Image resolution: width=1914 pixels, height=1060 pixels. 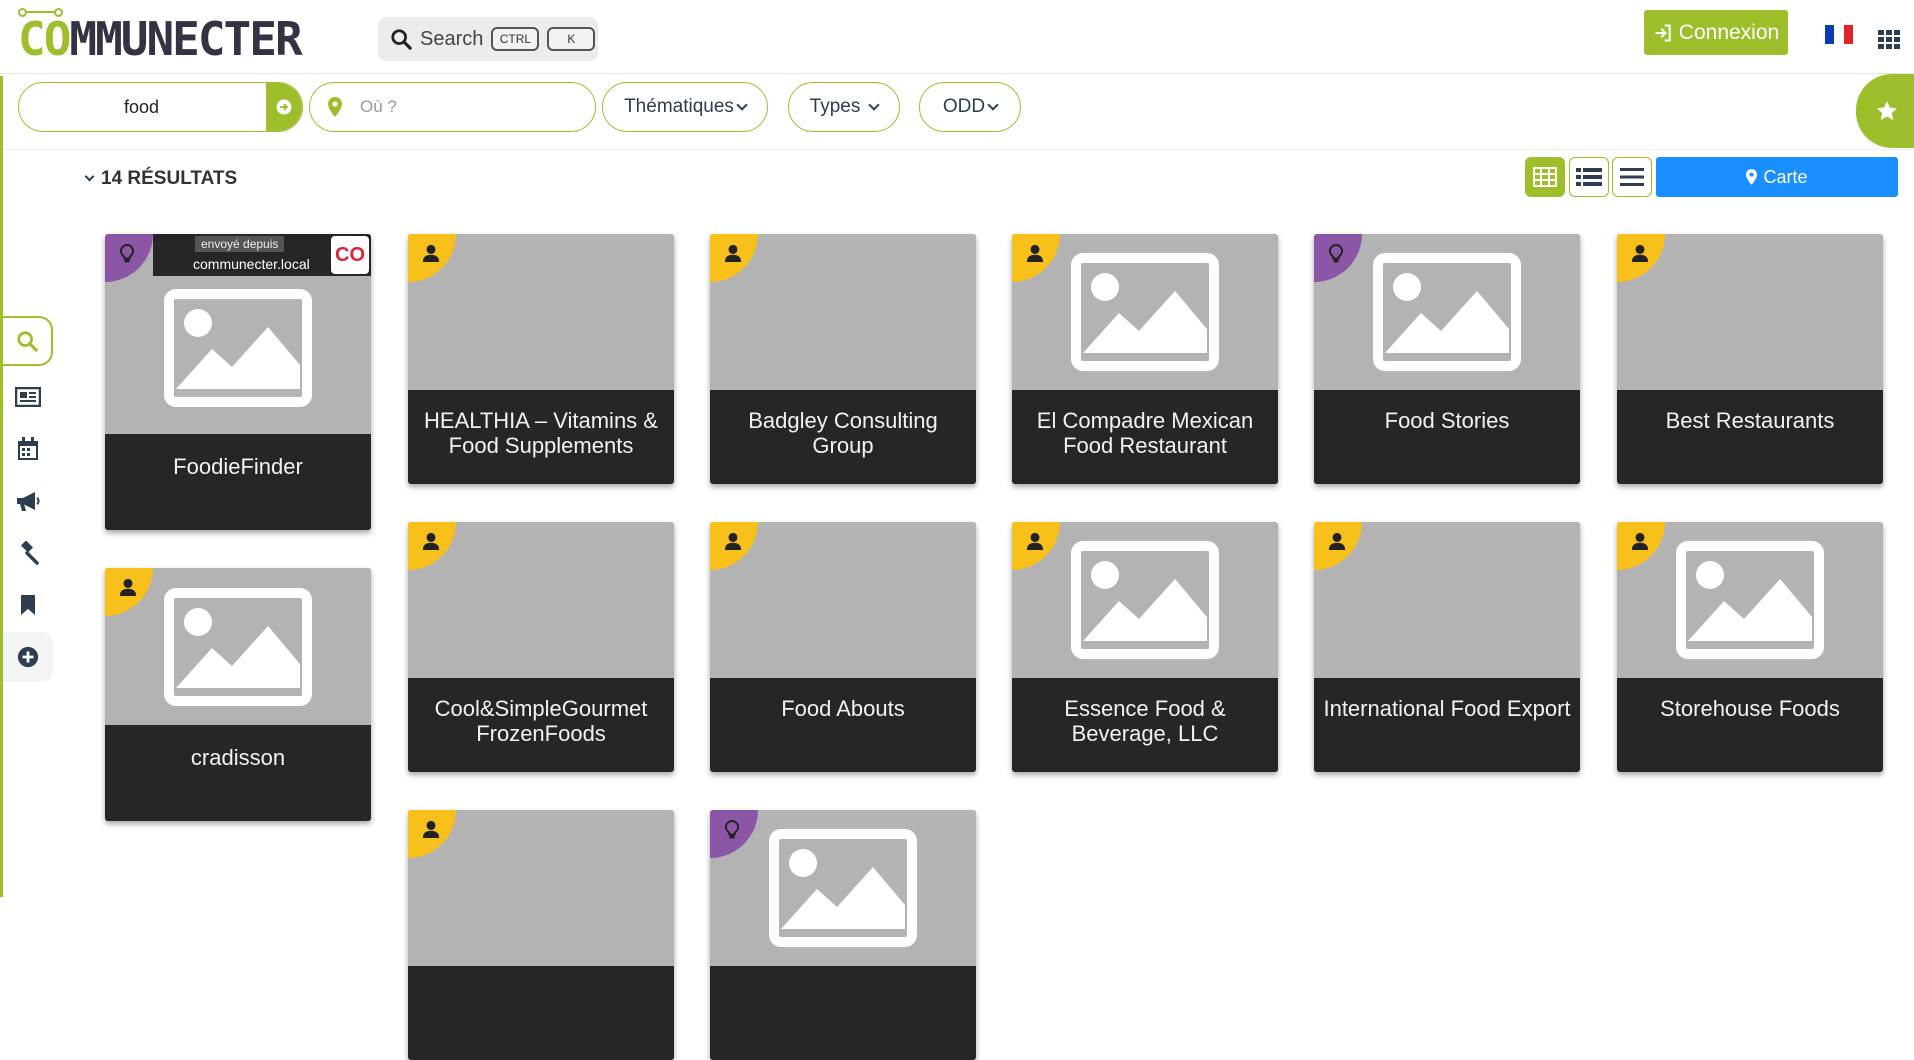 I want to click on sidebar-announcements, so click(x=28, y=501).